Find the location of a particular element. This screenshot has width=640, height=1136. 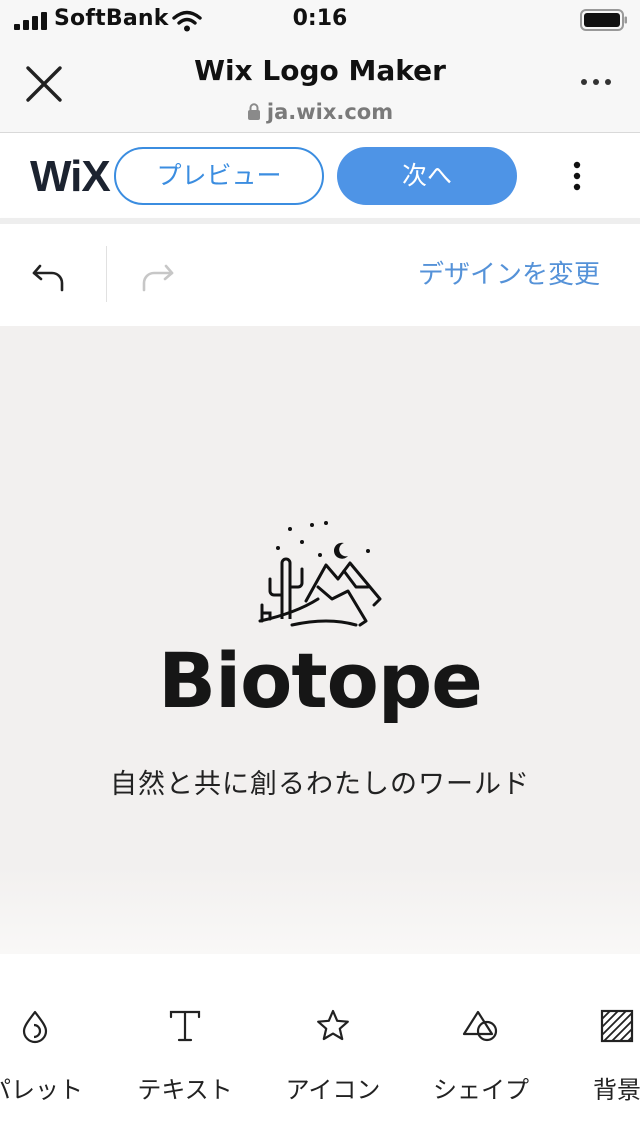

shapes-icon is located at coordinates (480, 1026).